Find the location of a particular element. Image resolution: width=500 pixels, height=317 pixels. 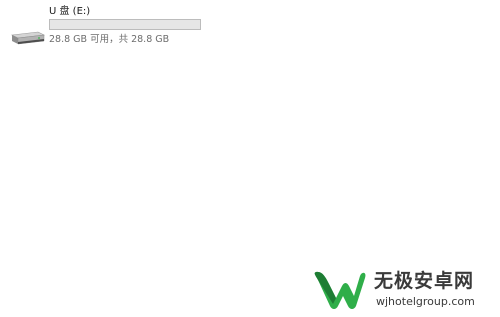

drive-usage-bar is located at coordinates (125, 24).